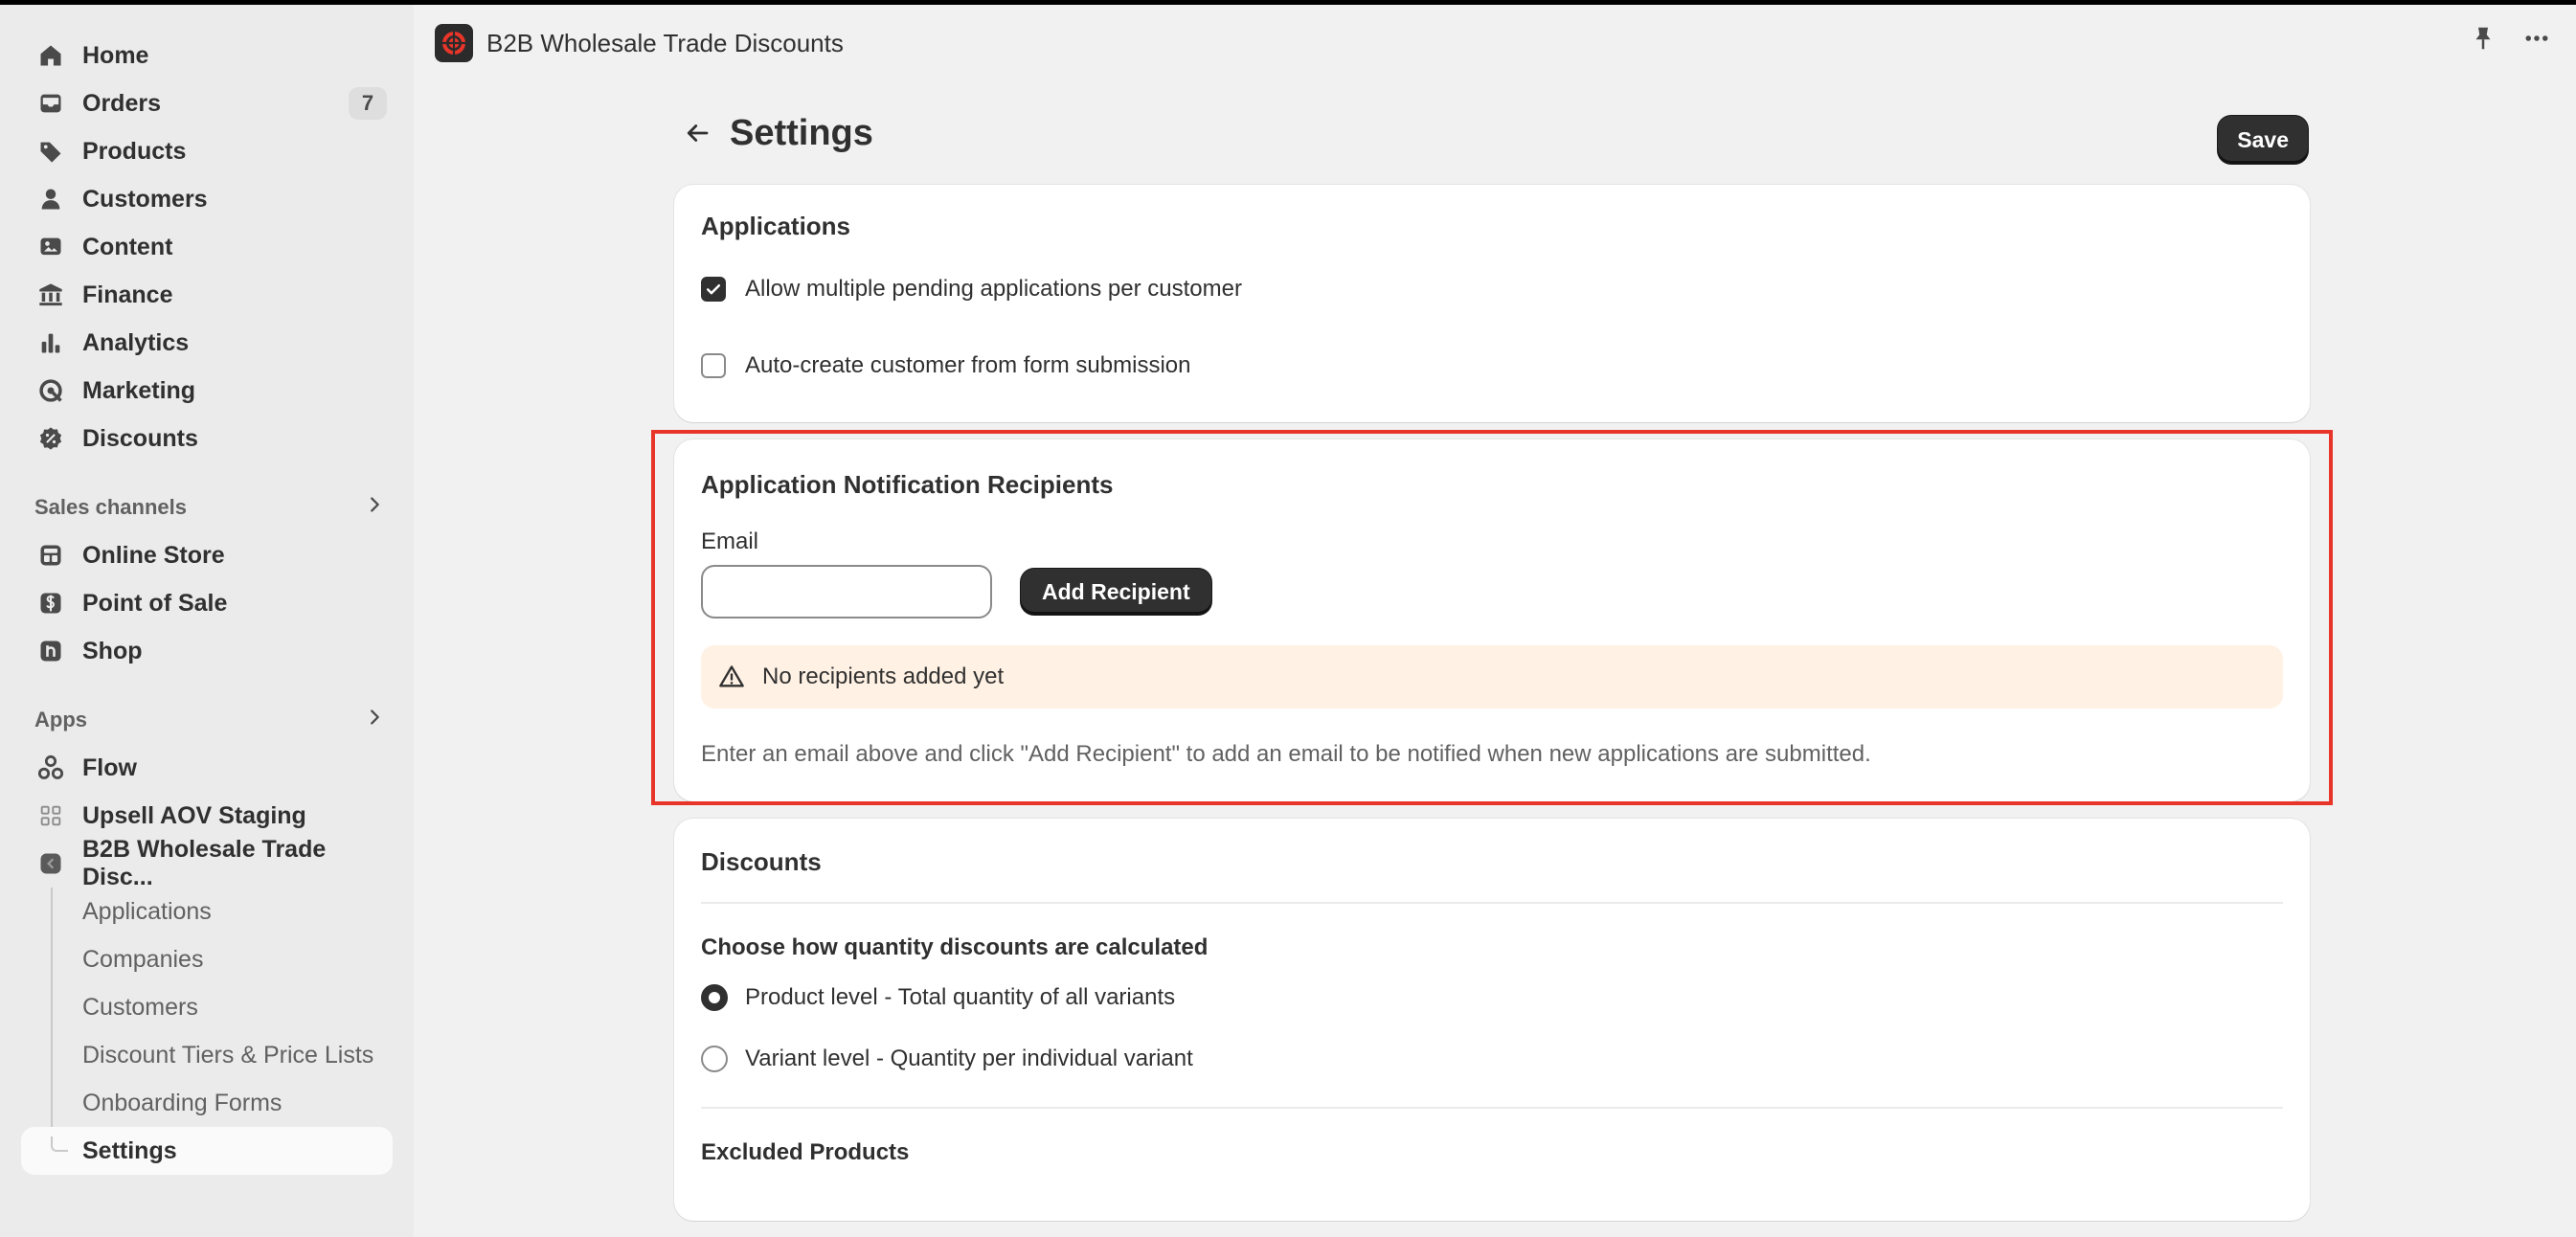  What do you see at coordinates (665, 42) in the screenshot?
I see `app-title: B2B Wholesale Trade Discounts` at bounding box center [665, 42].